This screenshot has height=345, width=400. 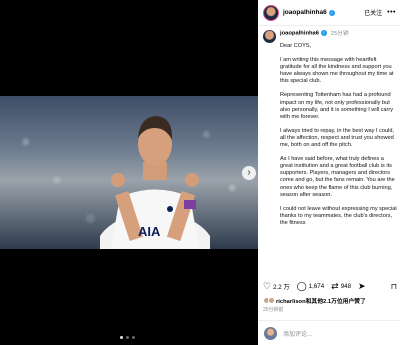 I want to click on comment-icon: ◯, so click(x=301, y=286).